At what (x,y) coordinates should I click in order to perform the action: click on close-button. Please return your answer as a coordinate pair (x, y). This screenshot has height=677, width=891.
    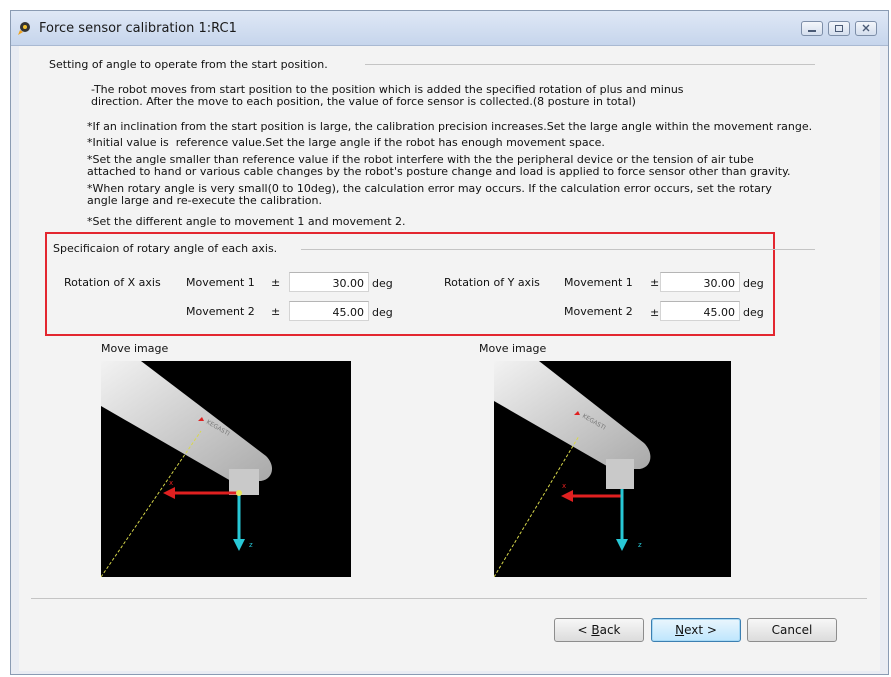
    Looking at the image, I should click on (866, 28).